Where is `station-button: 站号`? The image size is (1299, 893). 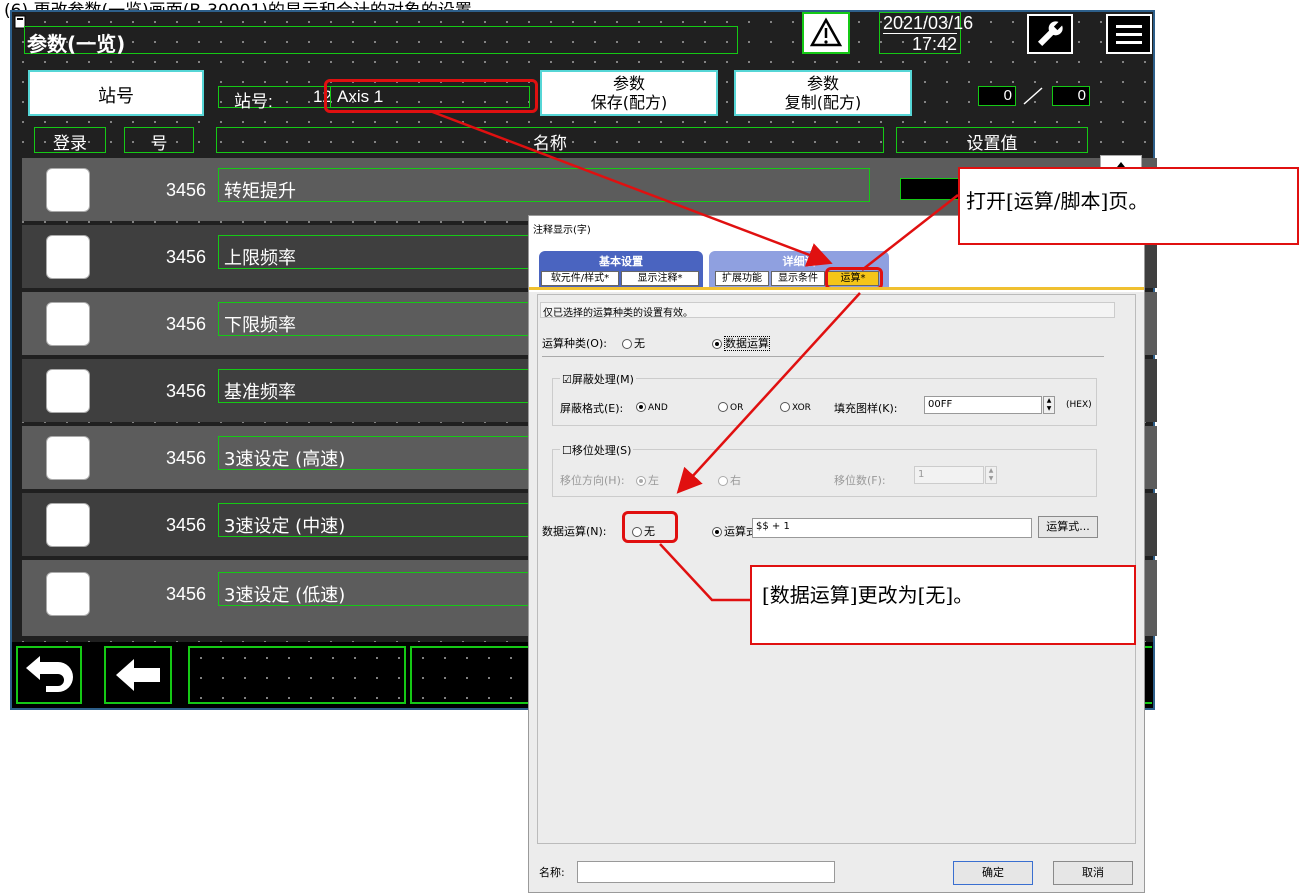
station-button: 站号 is located at coordinates (116, 93).